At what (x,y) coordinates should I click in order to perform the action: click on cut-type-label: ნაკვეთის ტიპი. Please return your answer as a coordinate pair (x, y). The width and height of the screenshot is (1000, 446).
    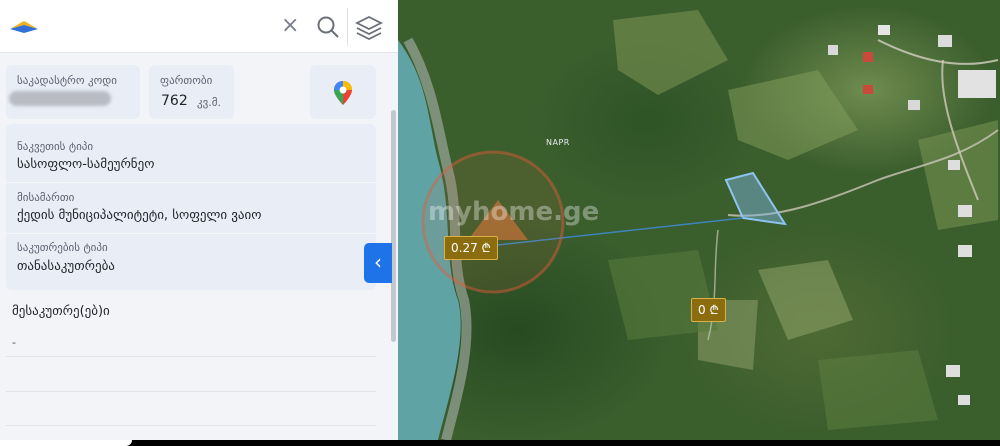
    Looking at the image, I should click on (55, 146).